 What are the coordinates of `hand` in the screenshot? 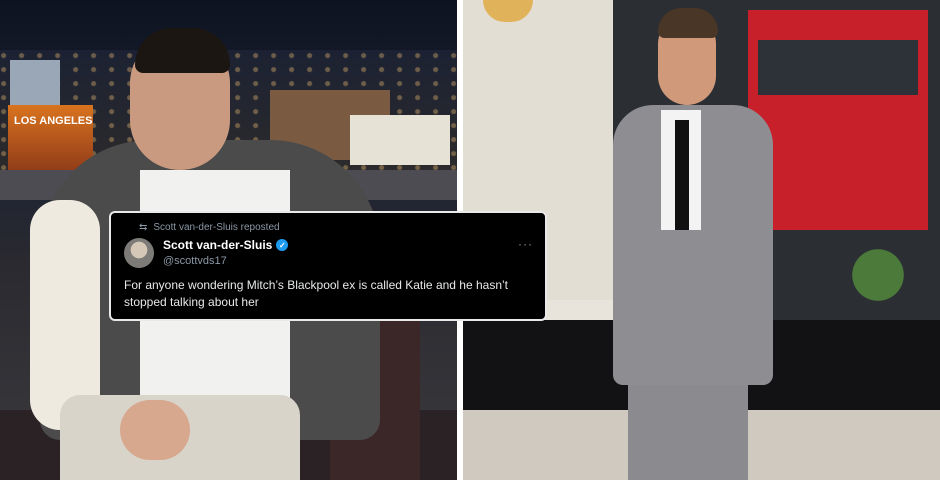 It's located at (155, 430).